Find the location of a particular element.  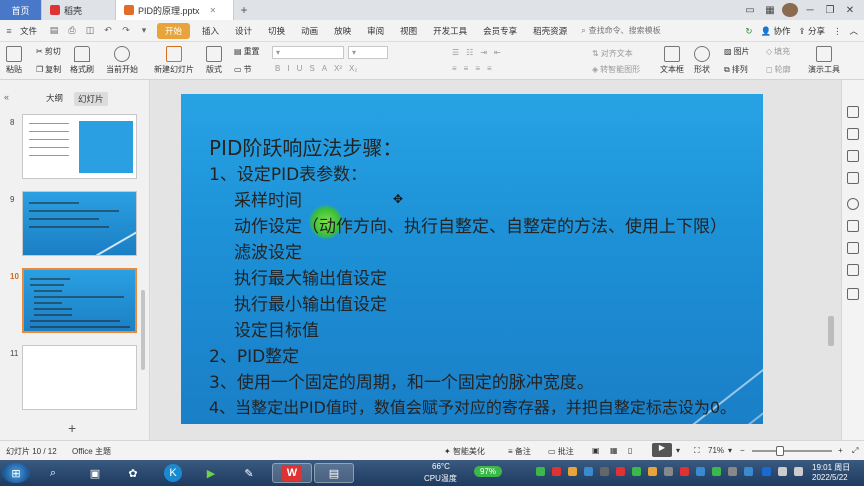

tools-icon is located at coordinates (853, 178).